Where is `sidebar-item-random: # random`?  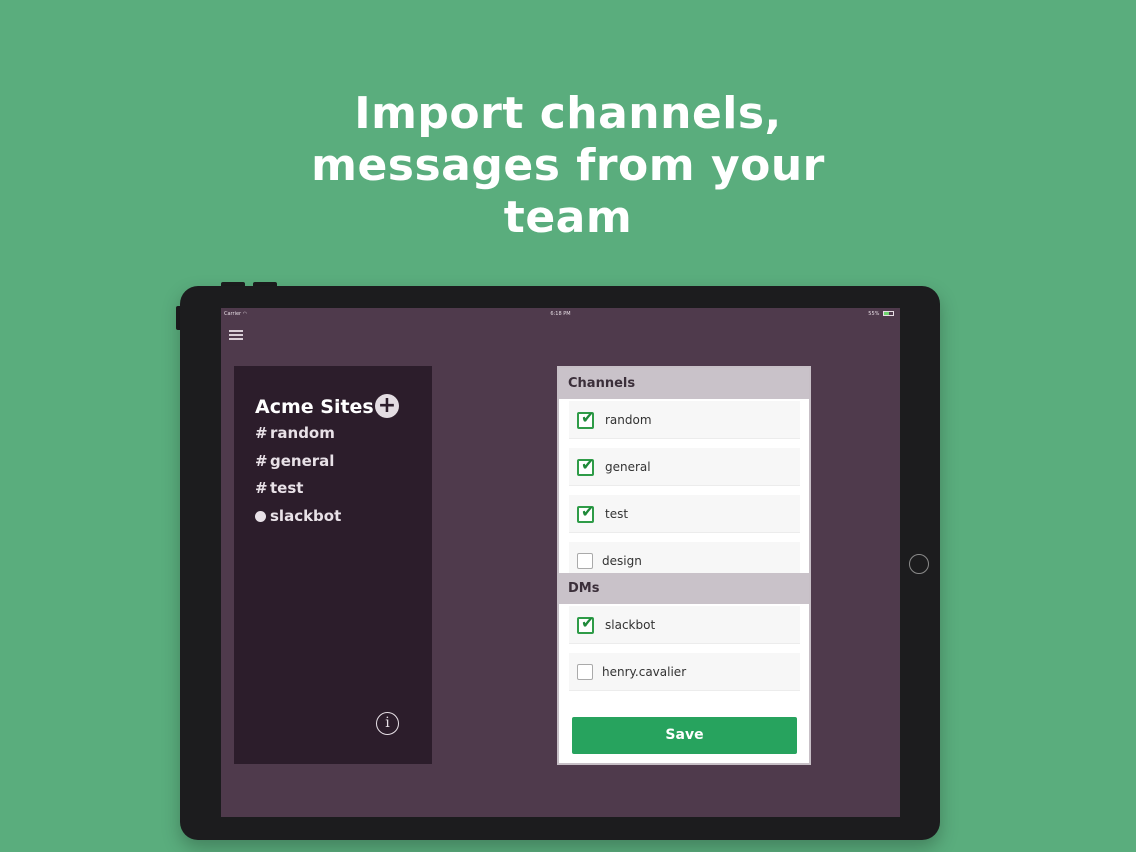
sidebar-item-random: # random is located at coordinates (298, 436).